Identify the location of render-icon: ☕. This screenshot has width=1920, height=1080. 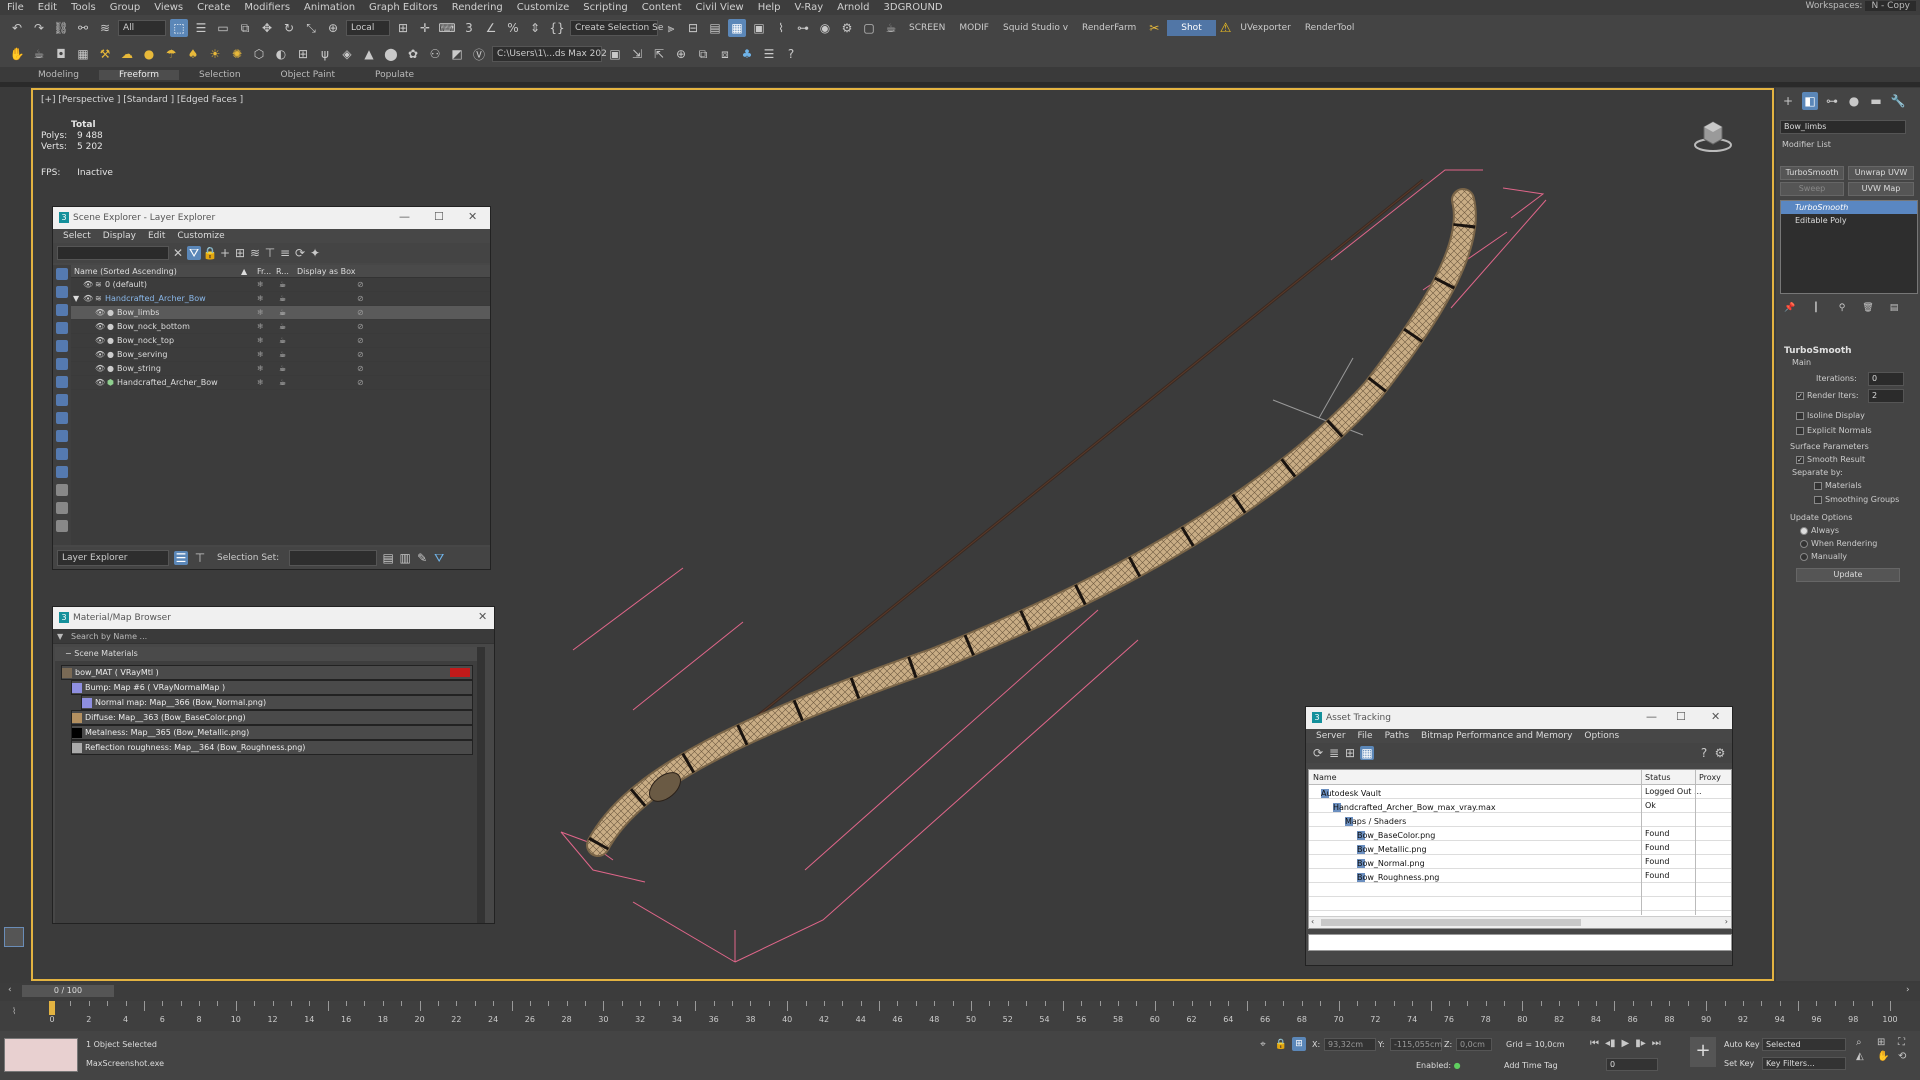
(891, 28).